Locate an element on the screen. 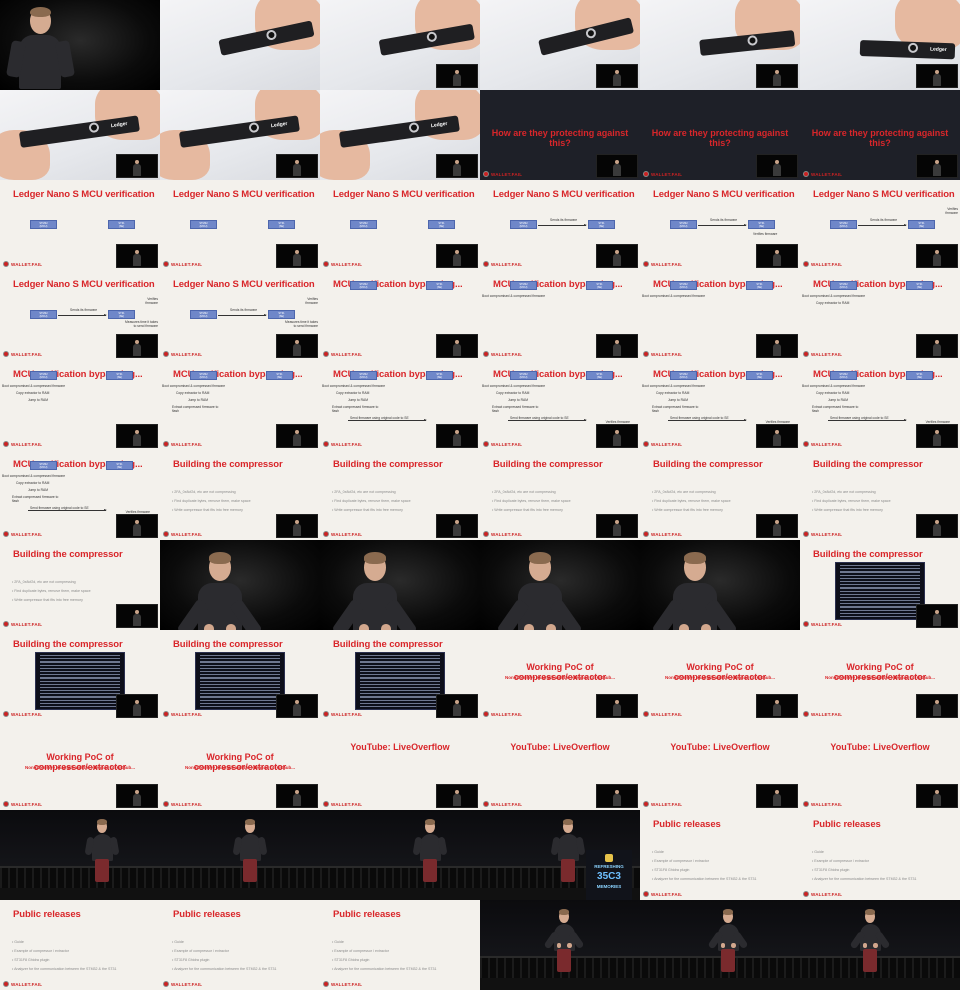  diagram-arrow is located at coordinates (867, 420).